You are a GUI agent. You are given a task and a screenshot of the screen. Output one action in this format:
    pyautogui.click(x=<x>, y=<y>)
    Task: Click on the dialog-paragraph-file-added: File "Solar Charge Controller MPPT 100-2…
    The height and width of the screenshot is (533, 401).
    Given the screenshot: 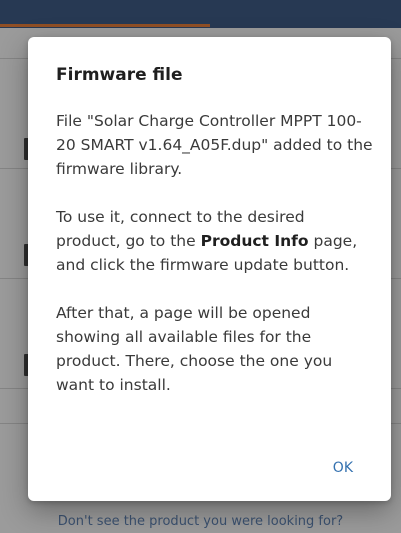 What is the action you would take?
    pyautogui.click(x=214, y=145)
    